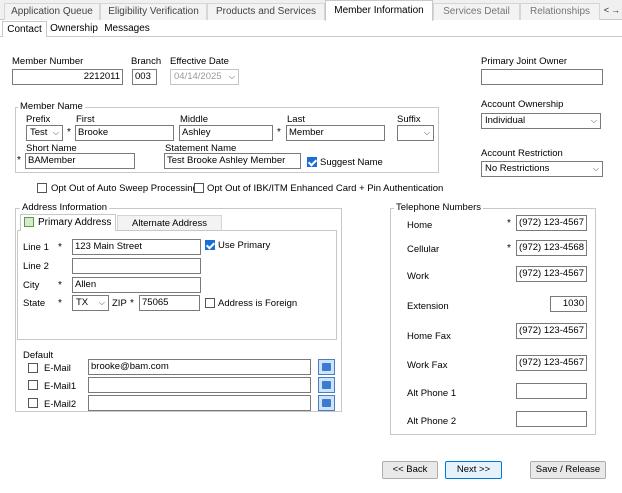 The height and width of the screenshot is (493, 622). I want to click on branch-input: 003, so click(144, 77).